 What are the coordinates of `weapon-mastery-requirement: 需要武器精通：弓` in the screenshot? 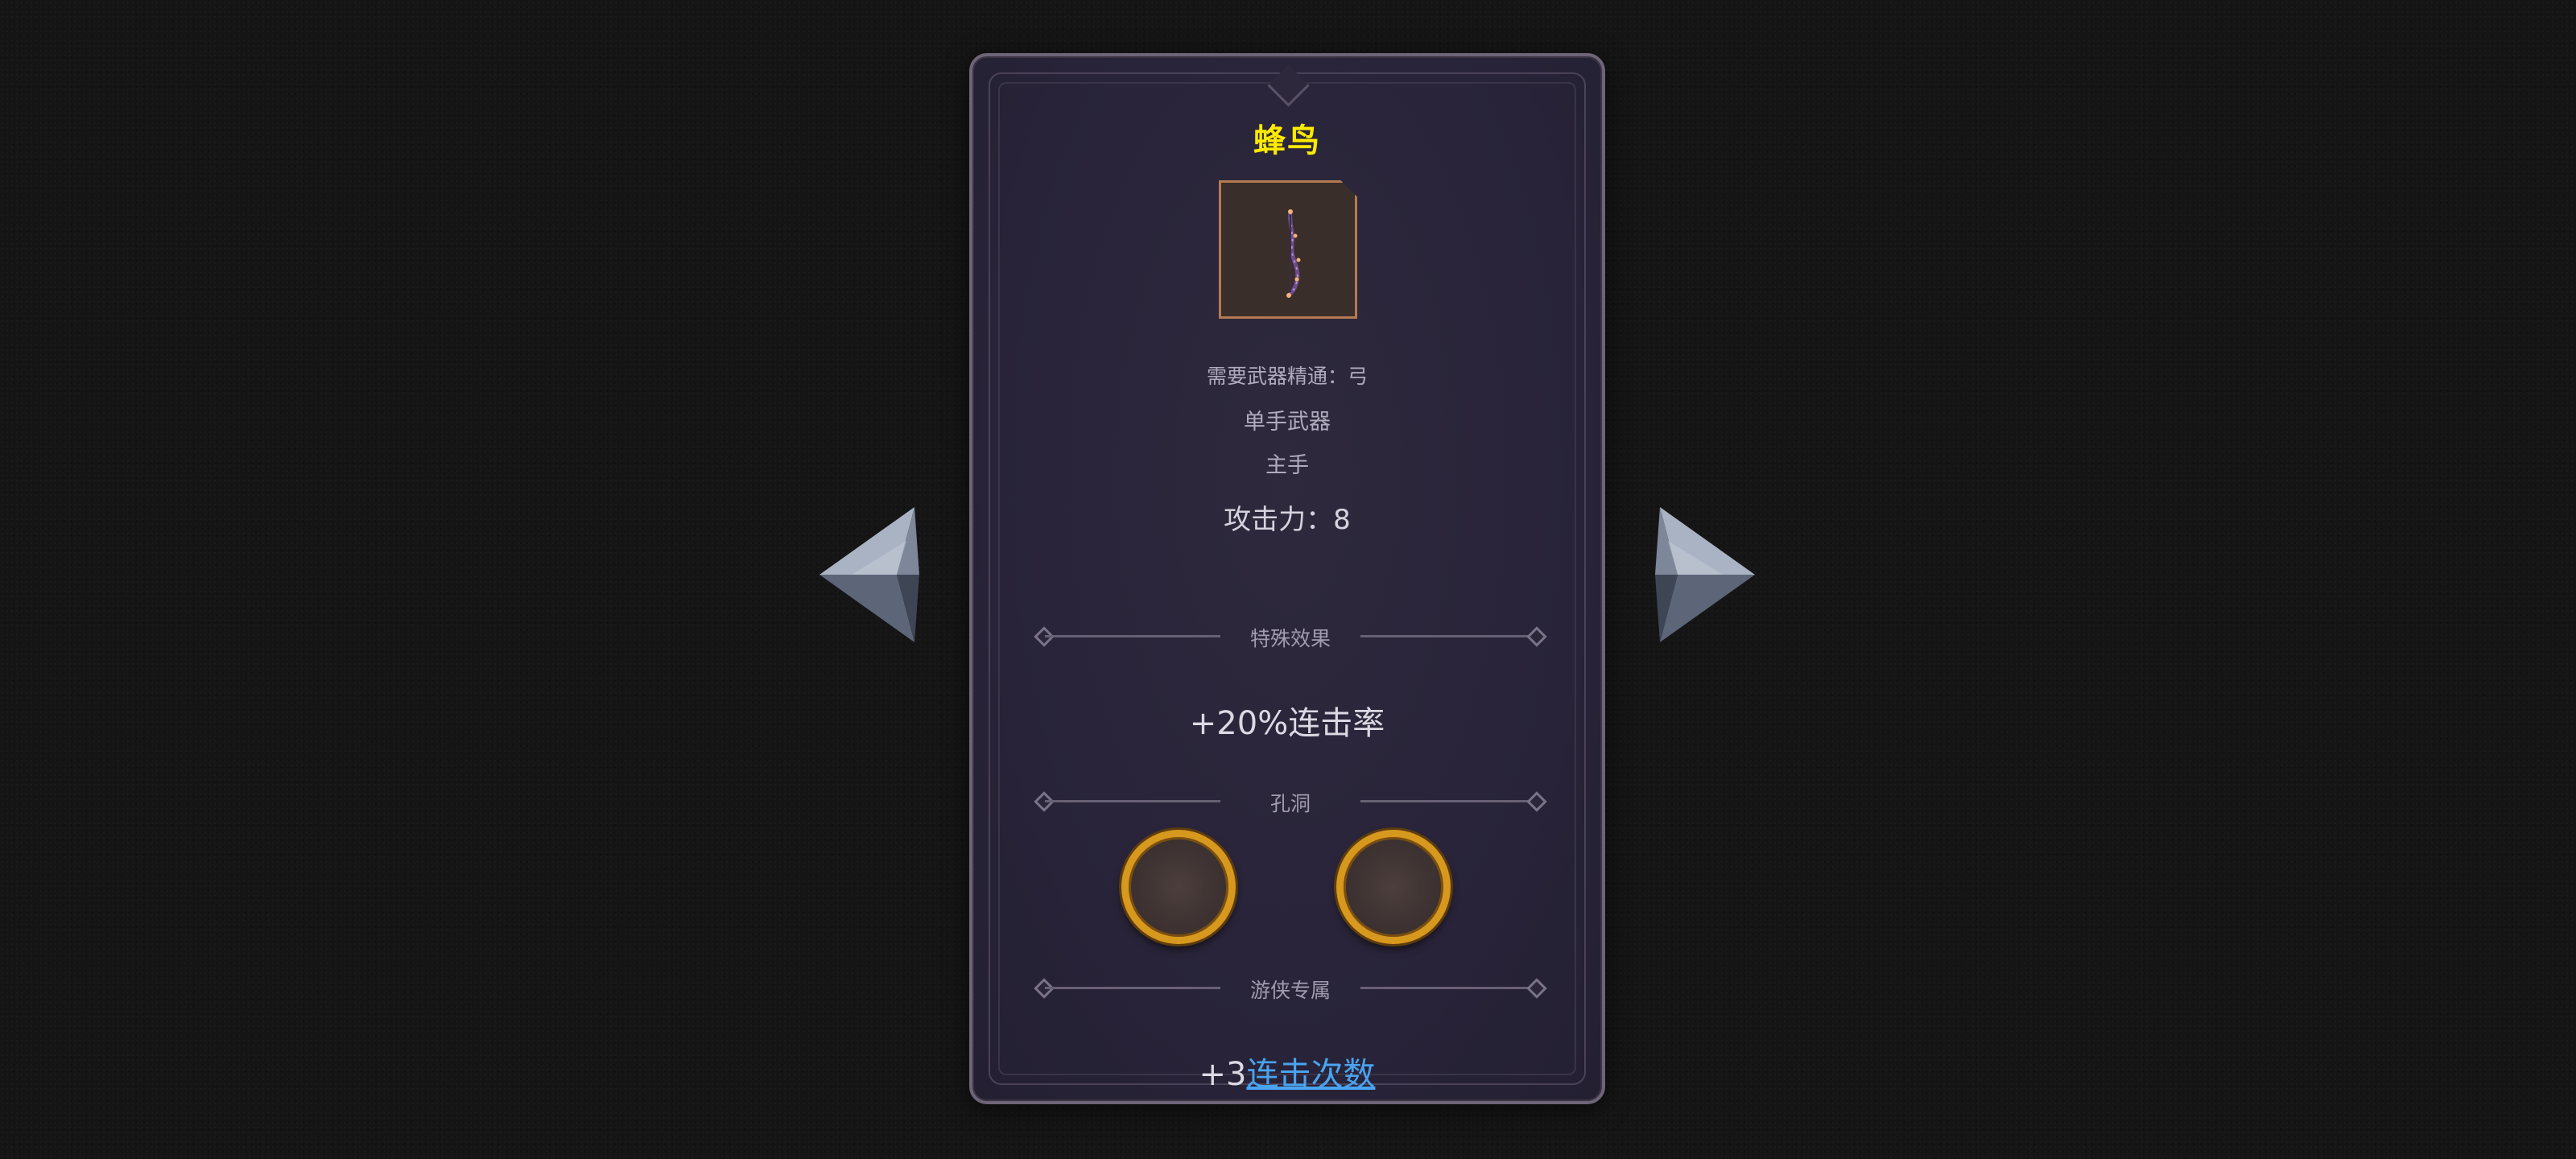 It's located at (1287, 376).